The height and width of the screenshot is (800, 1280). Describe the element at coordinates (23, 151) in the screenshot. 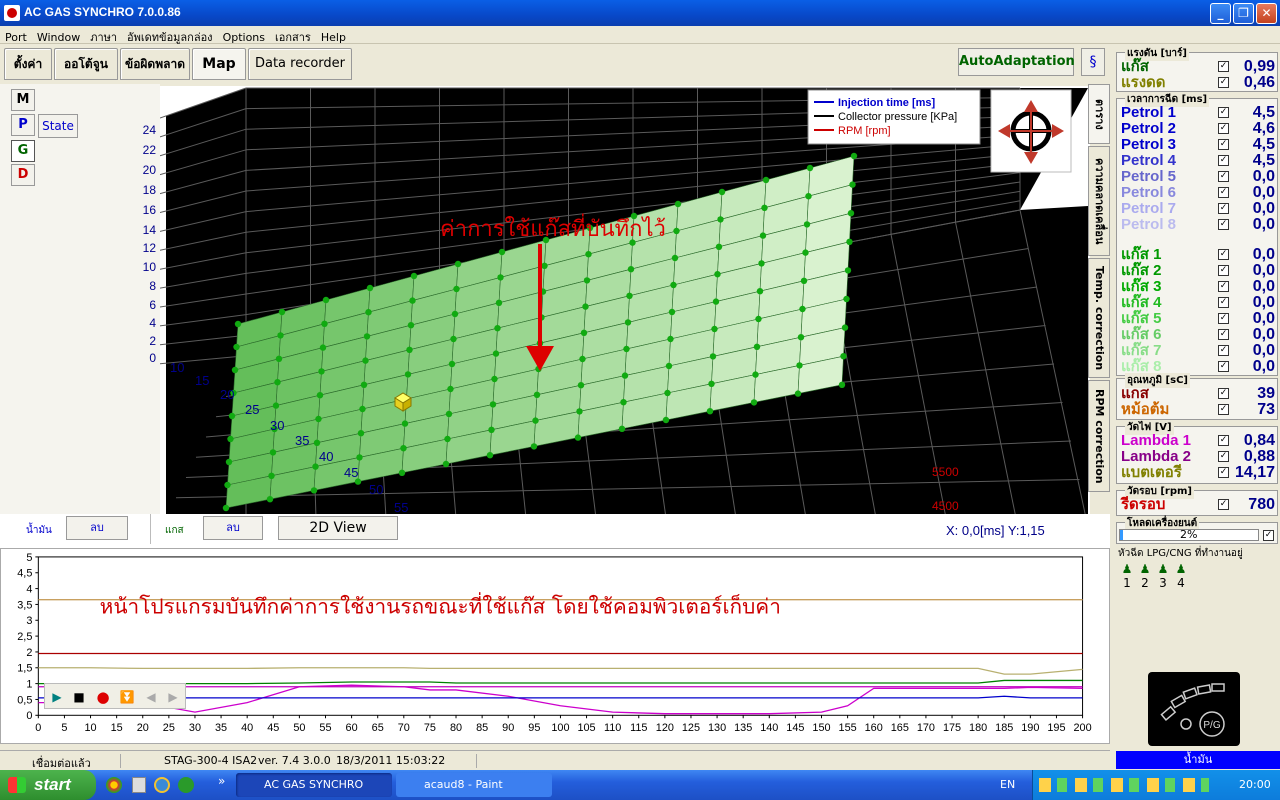

I see `mode-g-button: G` at that location.